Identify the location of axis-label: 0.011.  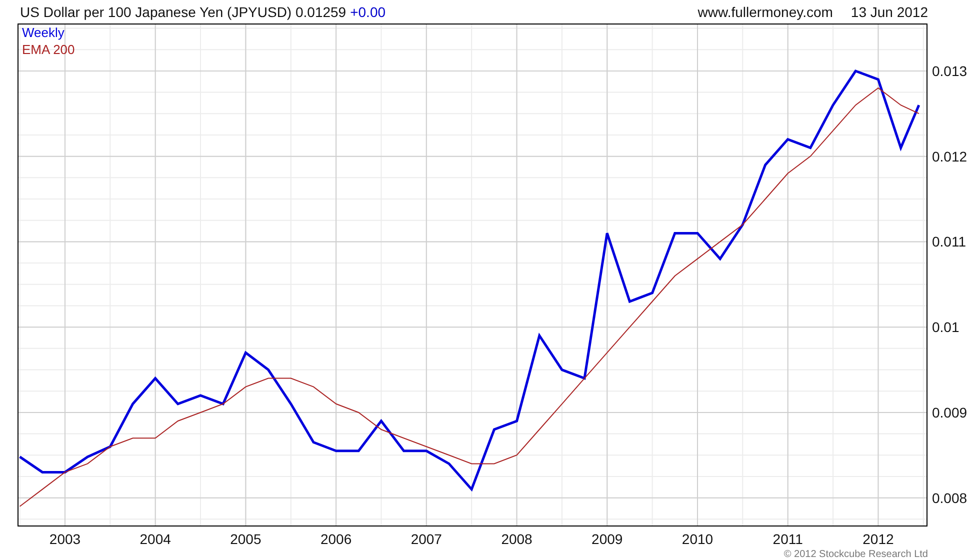
(949, 242).